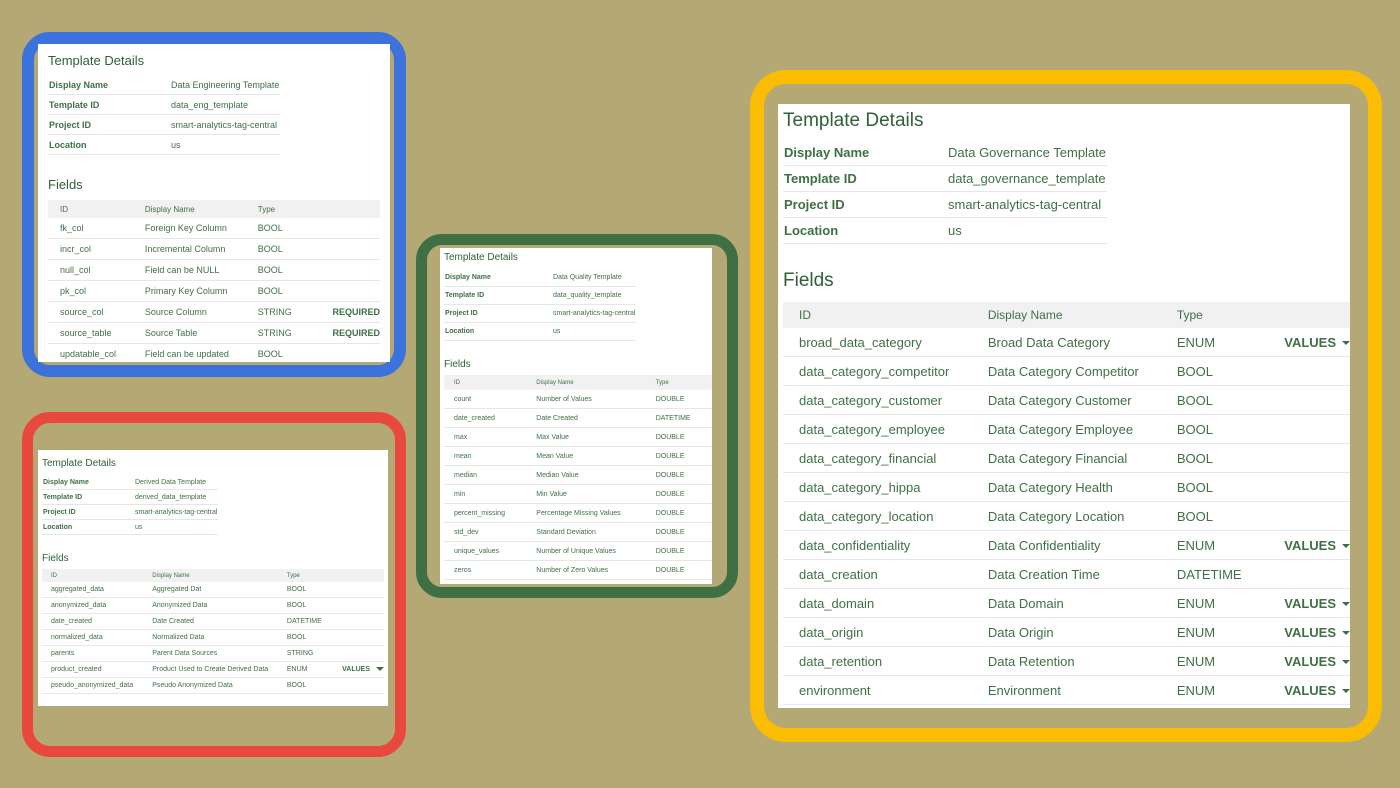 This screenshot has width=1400, height=788. Describe the element at coordinates (540, 278) in the screenshot. I see `detail-row: Display Name Data Quality Template` at that location.